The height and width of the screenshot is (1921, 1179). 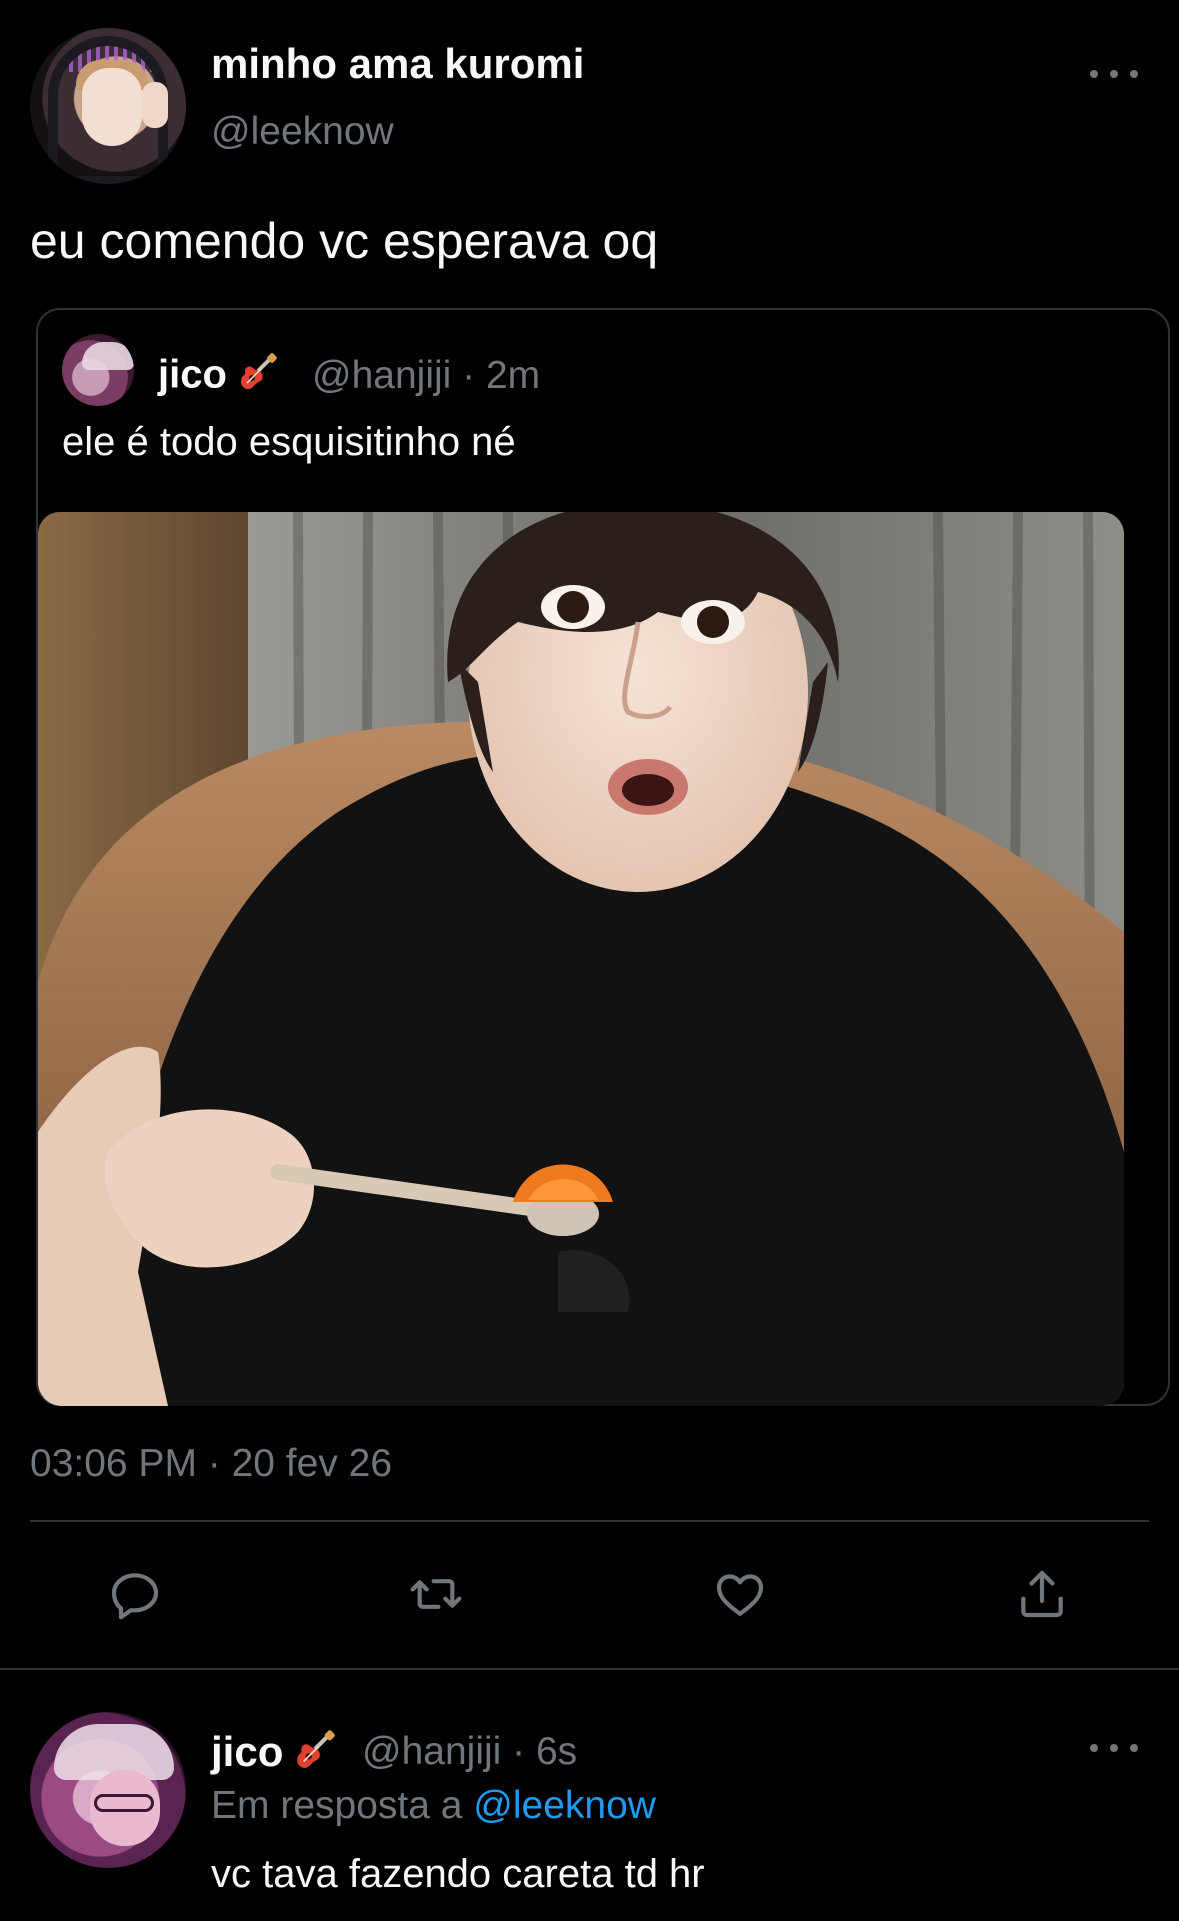 I want to click on reply-more-options-button, so click(x=1114, y=1748).